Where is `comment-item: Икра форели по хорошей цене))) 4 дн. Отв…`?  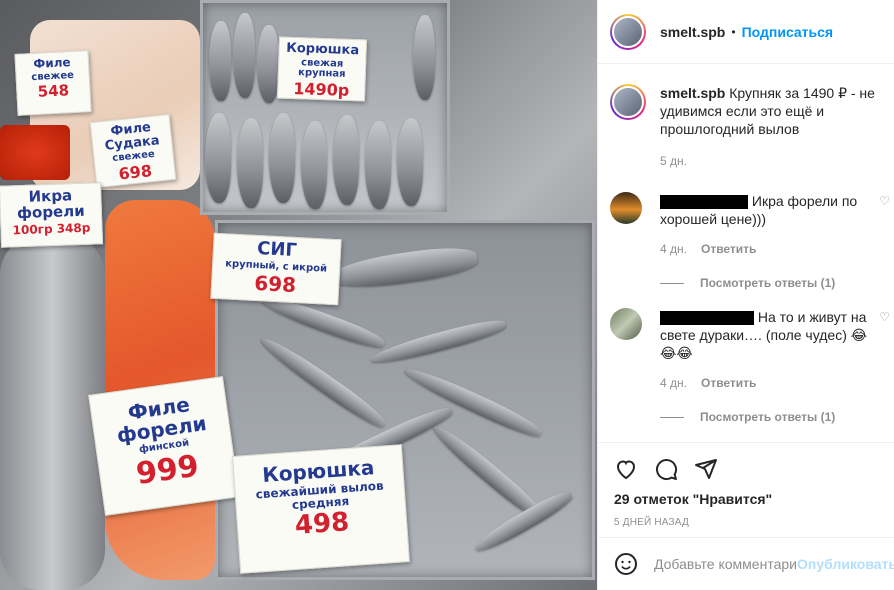 comment-item: Икра форели по хорошей цене))) 4 дн. Отв… is located at coordinates (750, 225).